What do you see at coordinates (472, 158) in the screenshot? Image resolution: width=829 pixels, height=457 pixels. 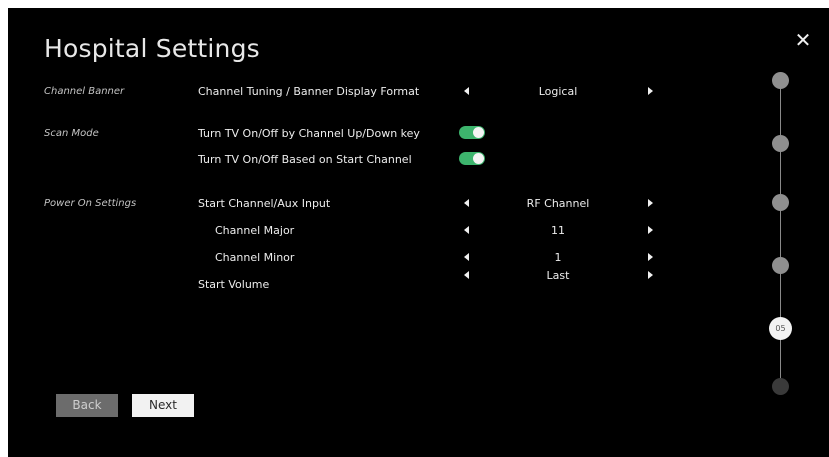 I see `tv-onoff-start-toggle` at bounding box center [472, 158].